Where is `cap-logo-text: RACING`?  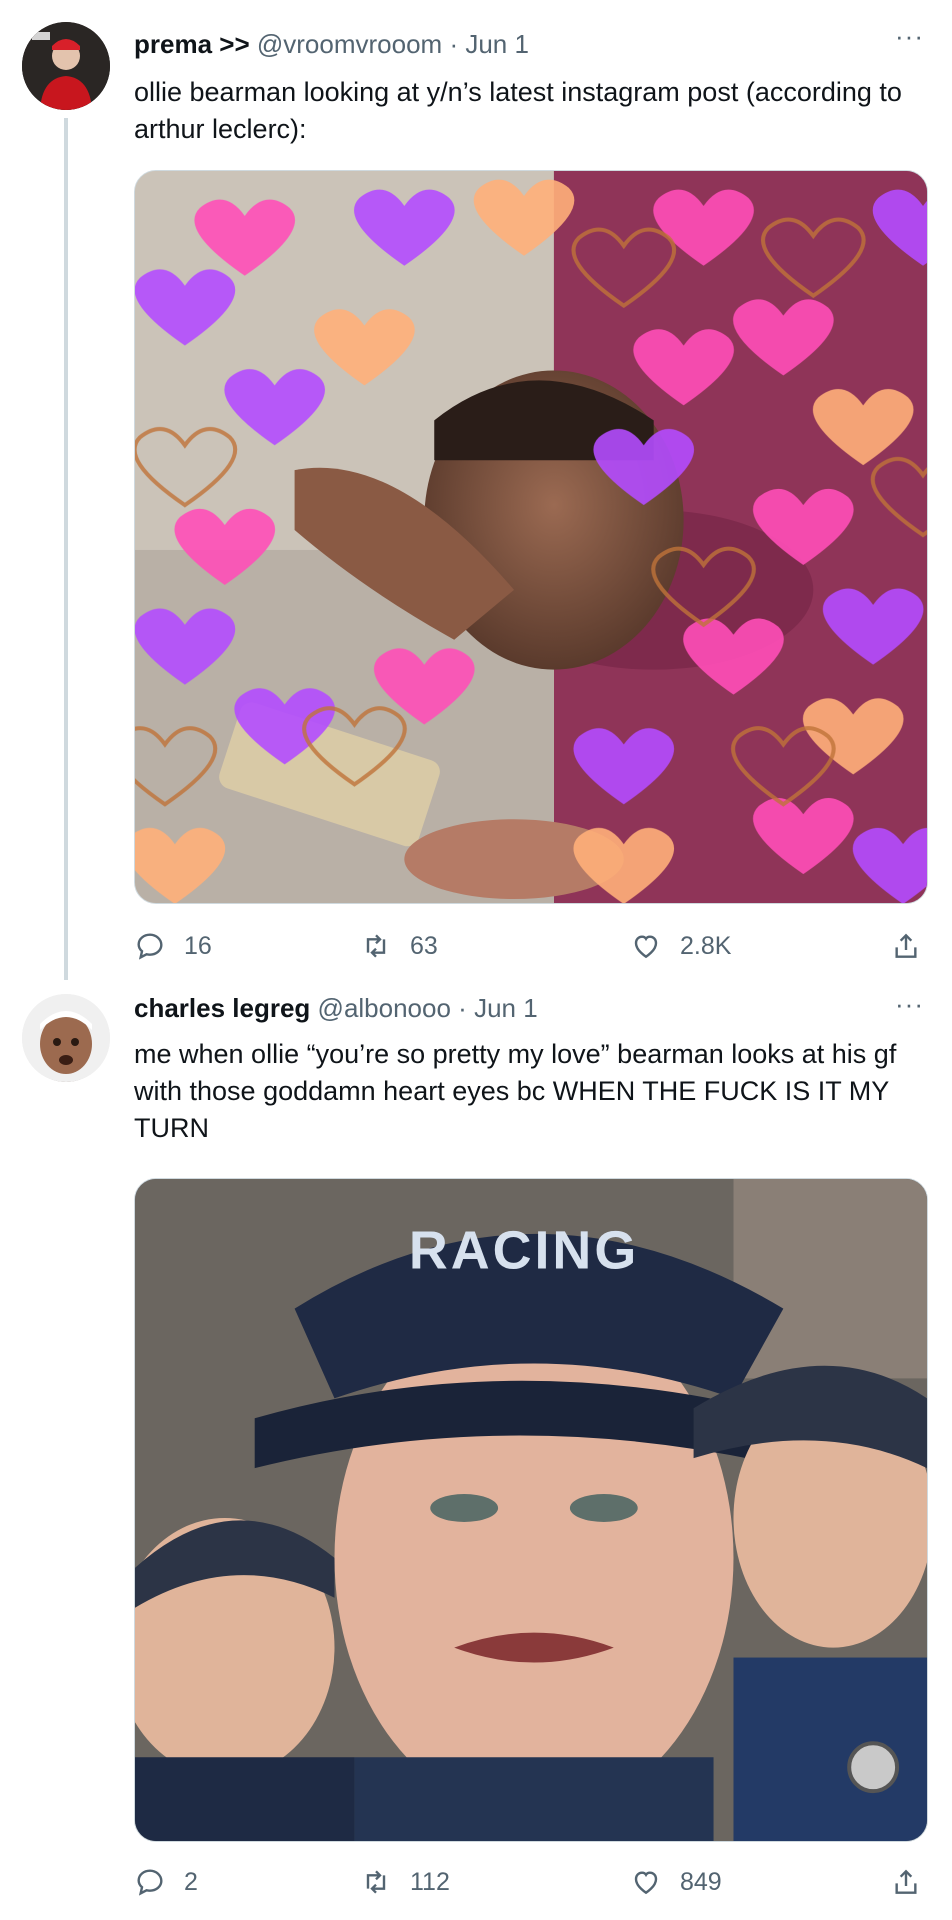 cap-logo-text: RACING is located at coordinates (524, 1251).